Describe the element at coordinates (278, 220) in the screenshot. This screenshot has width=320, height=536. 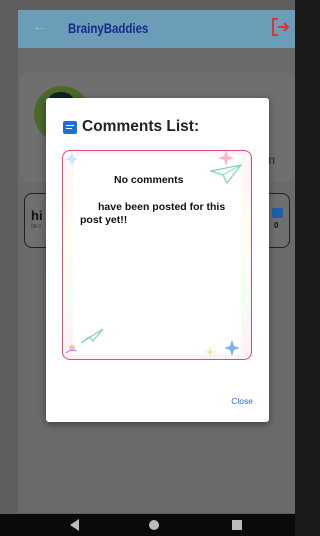
I see `post-comments: 0` at that location.